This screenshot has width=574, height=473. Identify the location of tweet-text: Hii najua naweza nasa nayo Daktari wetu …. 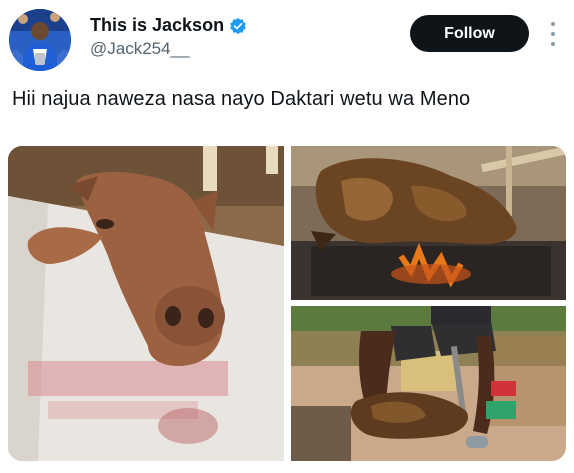
(241, 99).